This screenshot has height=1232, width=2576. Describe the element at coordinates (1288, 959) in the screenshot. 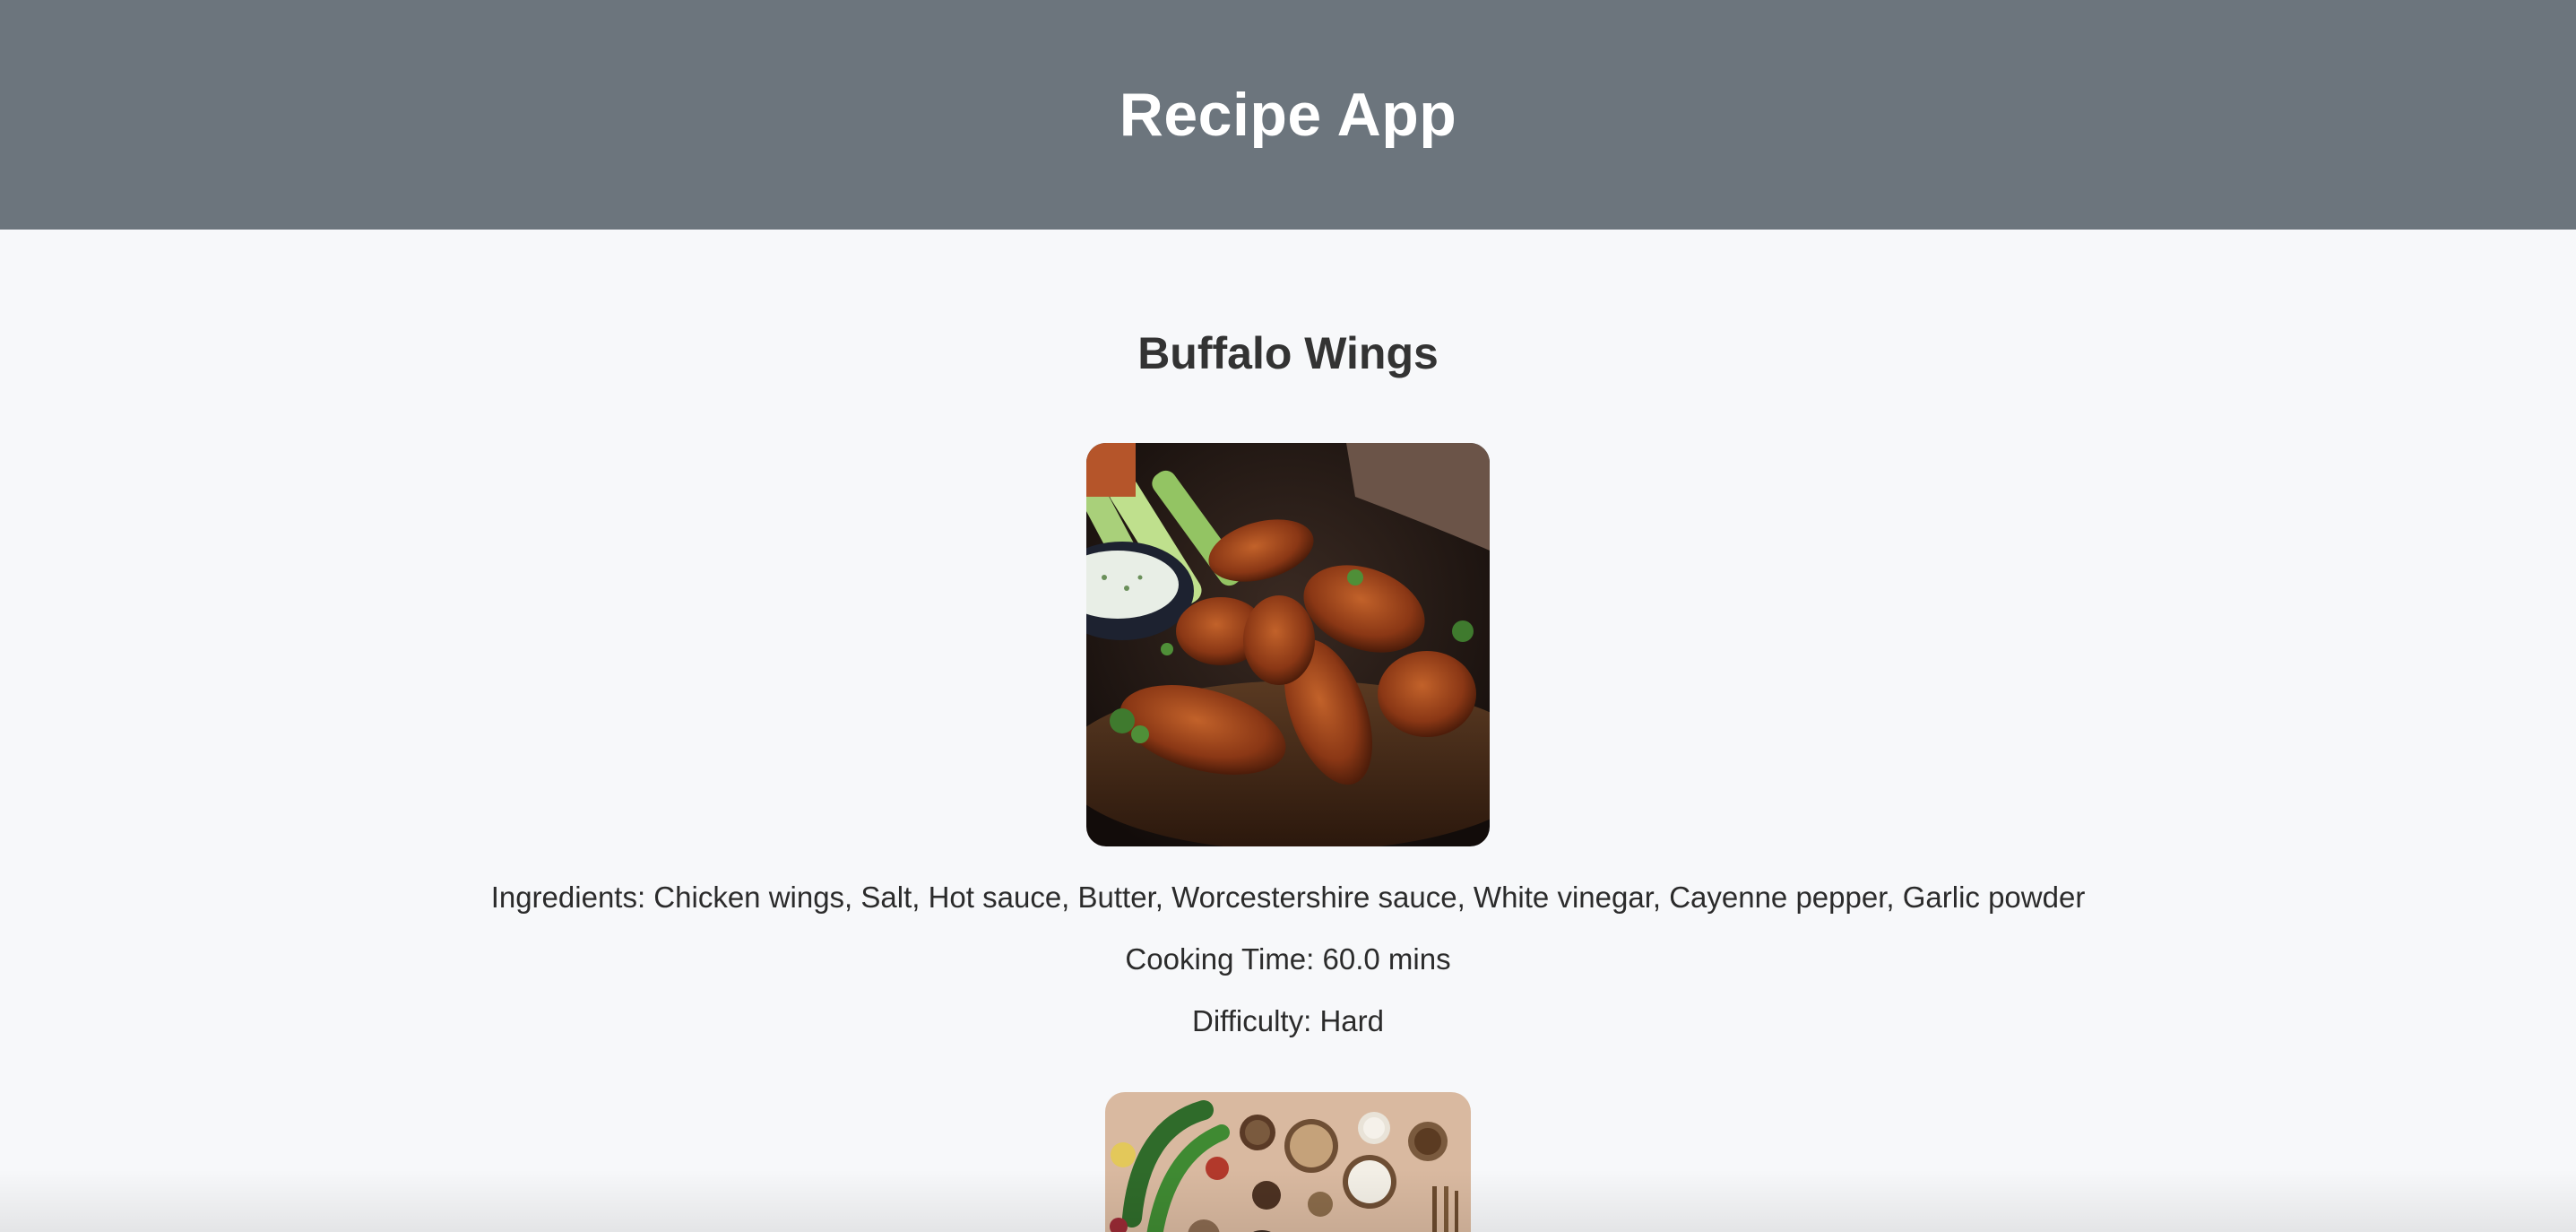

I see `recipe-cooking-time: Cooking Time: 60.0 mins` at that location.